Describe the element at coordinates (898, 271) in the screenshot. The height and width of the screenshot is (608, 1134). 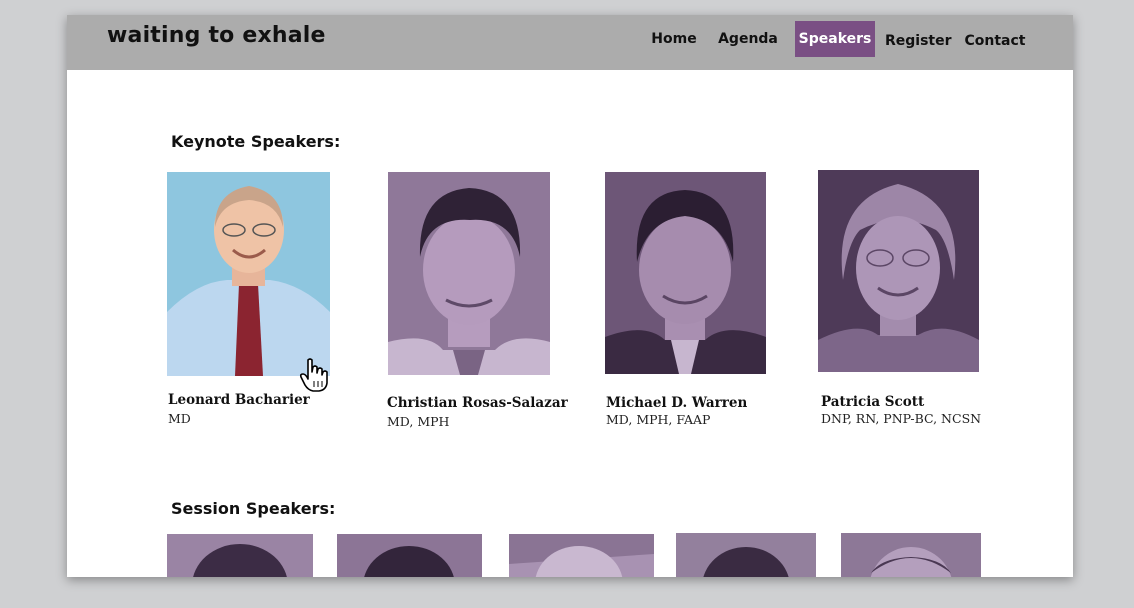
I see `speaker-photo-patricia-scott` at that location.